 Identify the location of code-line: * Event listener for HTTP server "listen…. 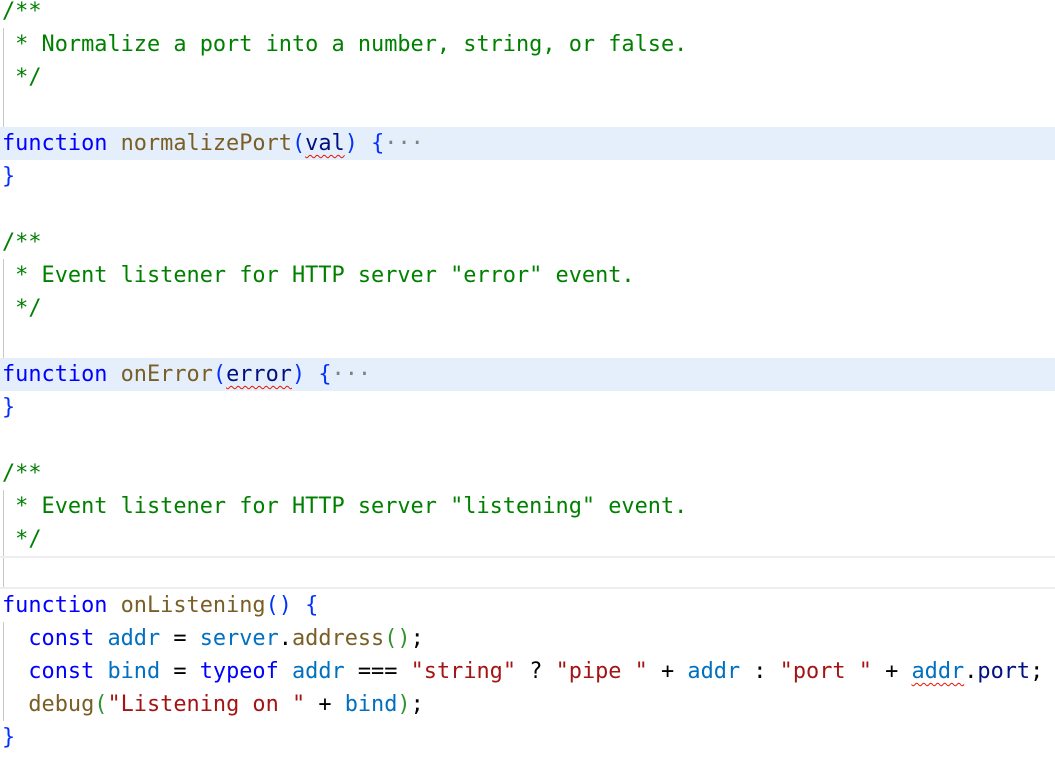
(527, 506).